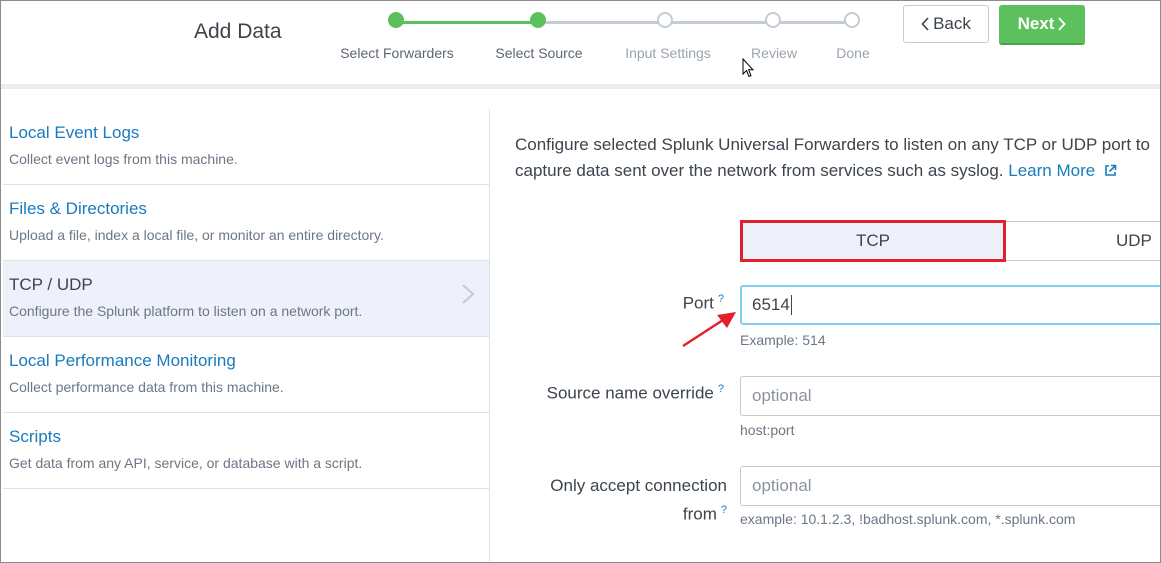  What do you see at coordinates (782, 485) in the screenshot?
I see `accept-from-placeholder: optional` at bounding box center [782, 485].